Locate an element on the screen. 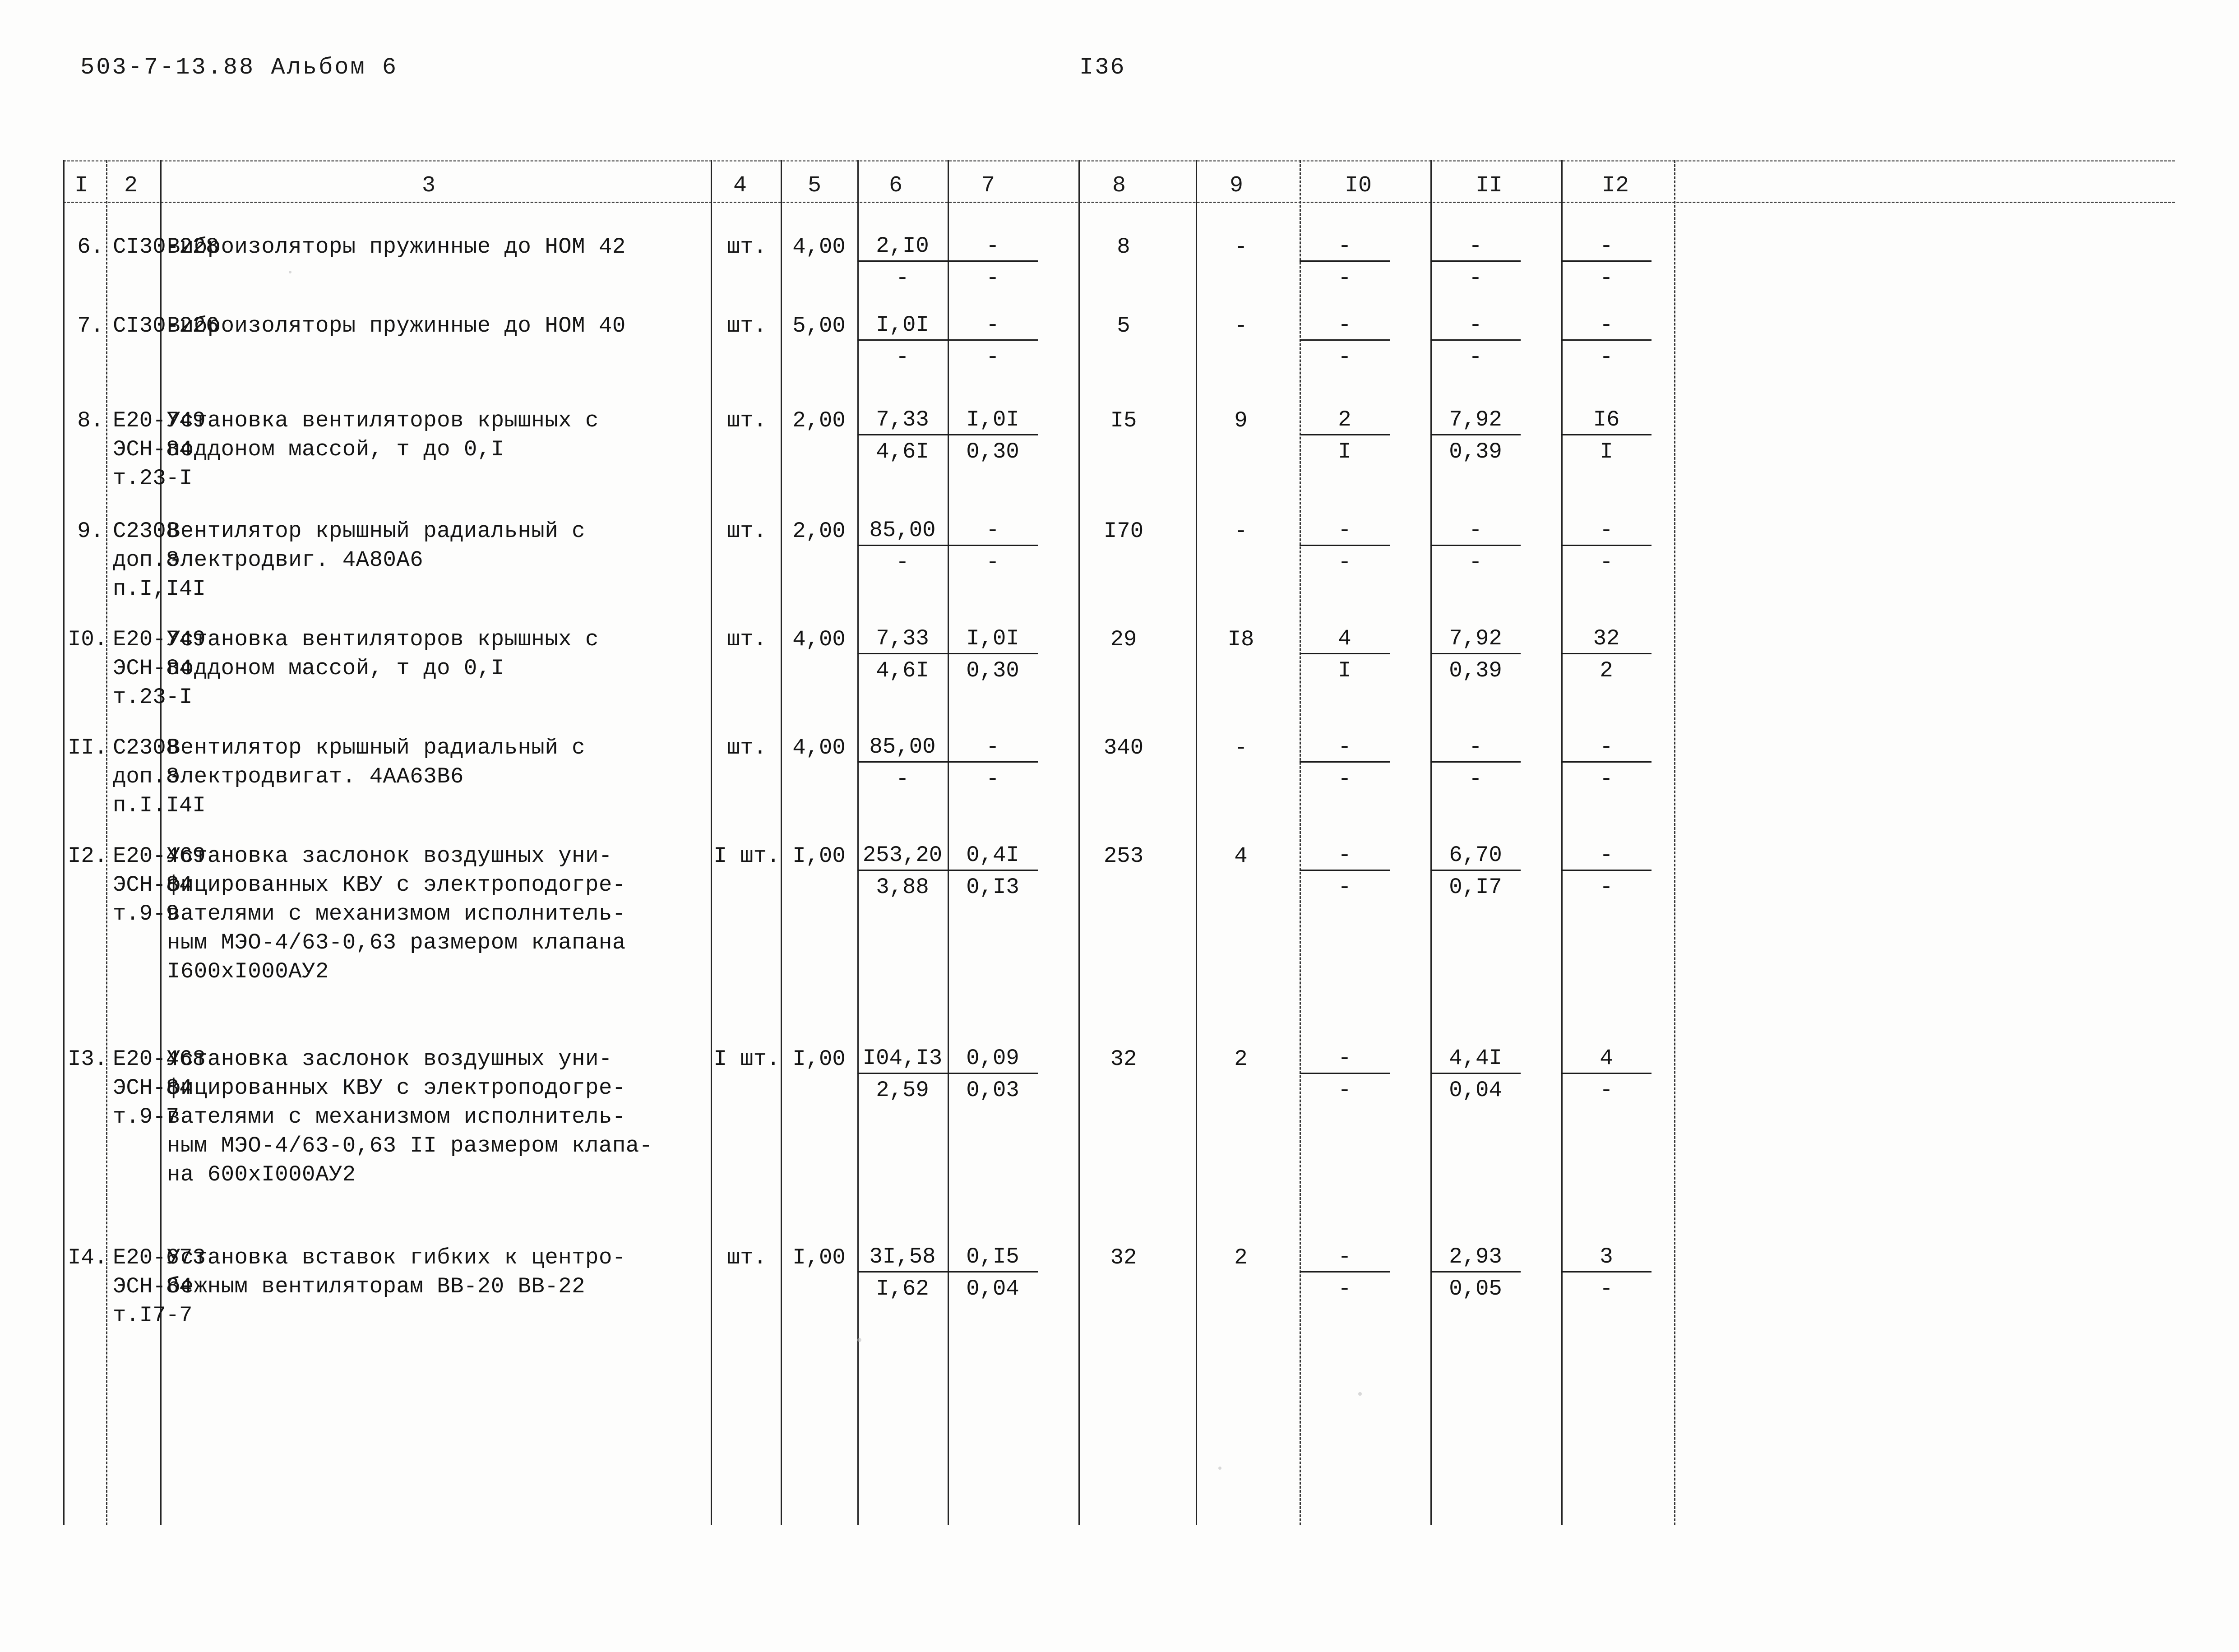 This screenshot has width=2239, height=1652. row-col6-value: 253,20 3,88 is located at coordinates (902, 871).